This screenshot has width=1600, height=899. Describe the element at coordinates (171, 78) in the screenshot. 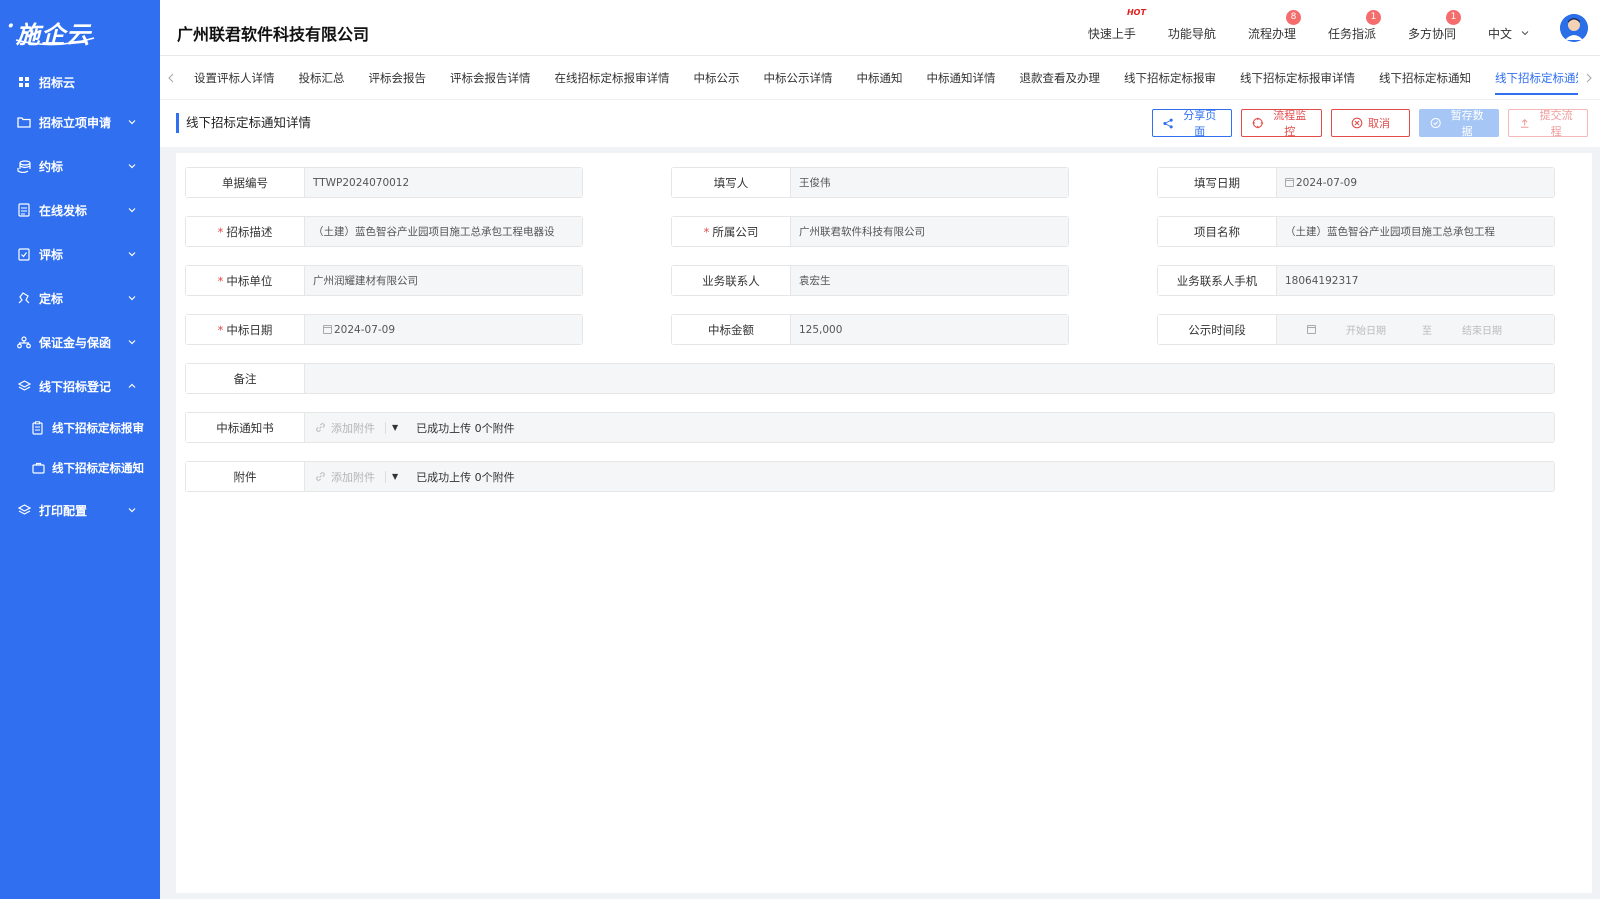

I see `tabs-scroll-left-button` at that location.